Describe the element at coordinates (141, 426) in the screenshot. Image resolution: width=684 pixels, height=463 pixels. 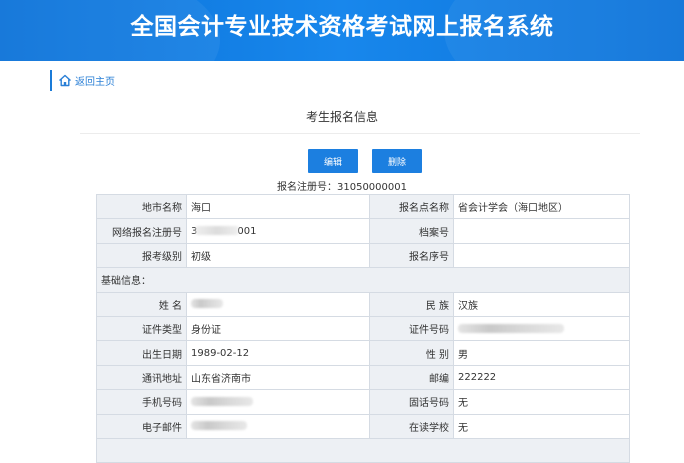
I see `email-label: 电子邮件` at that location.